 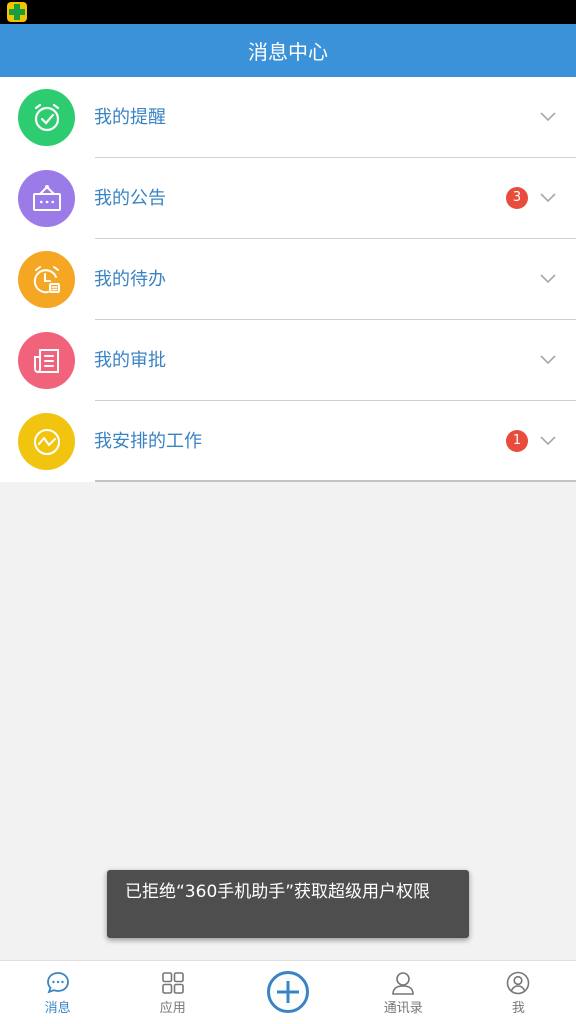 I want to click on contacts-icon, so click(x=403, y=983).